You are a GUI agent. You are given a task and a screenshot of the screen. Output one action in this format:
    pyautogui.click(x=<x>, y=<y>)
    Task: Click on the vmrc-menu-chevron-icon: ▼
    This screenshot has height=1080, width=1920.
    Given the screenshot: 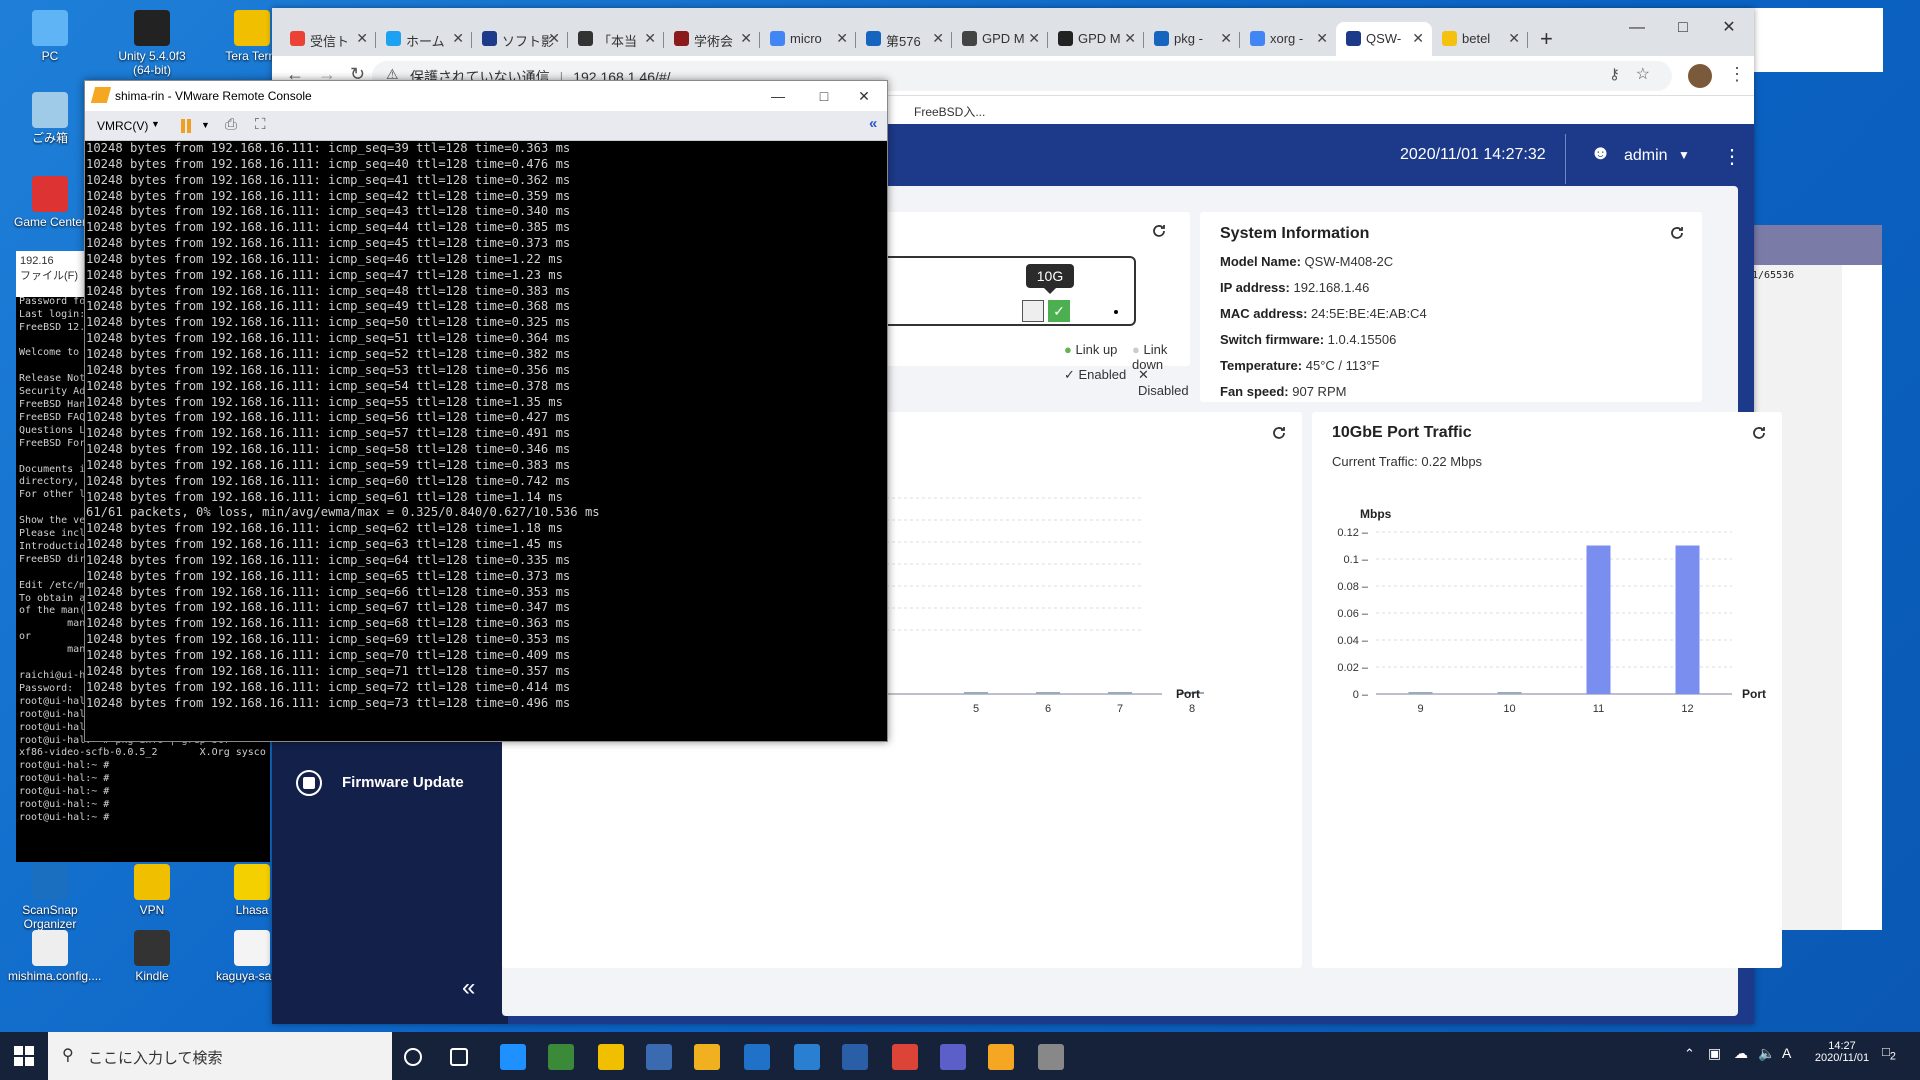 What is the action you would take?
    pyautogui.click(x=155, y=124)
    